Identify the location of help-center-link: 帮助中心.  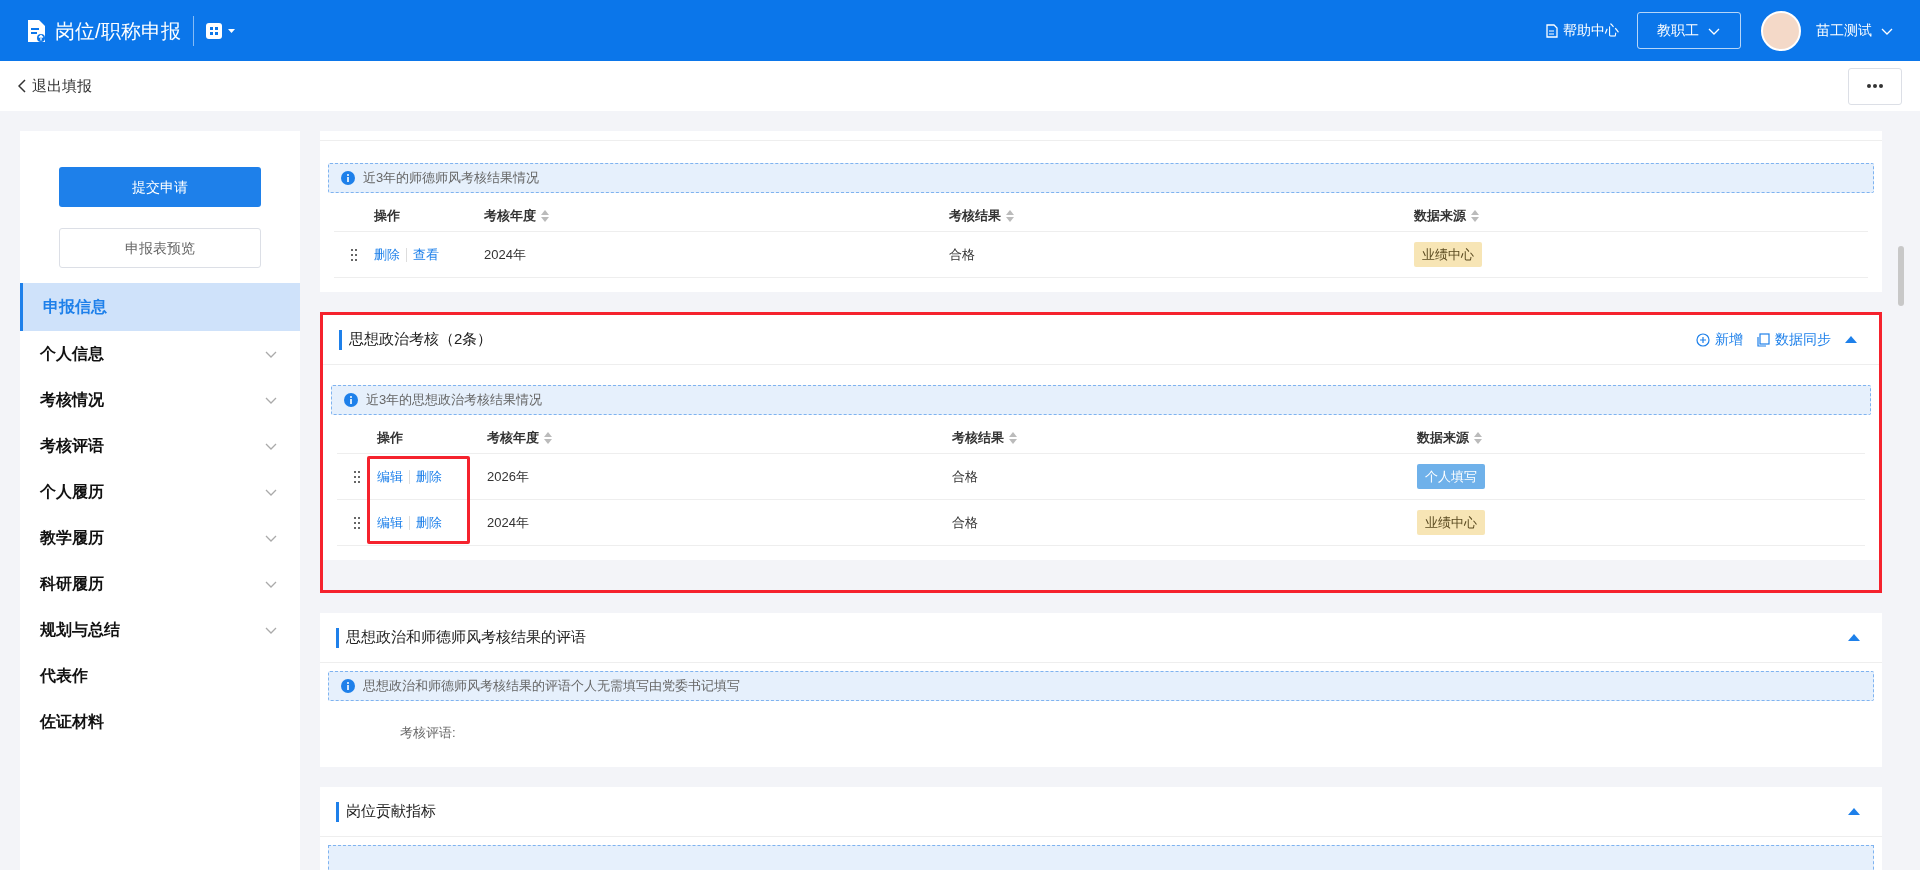
(1582, 30).